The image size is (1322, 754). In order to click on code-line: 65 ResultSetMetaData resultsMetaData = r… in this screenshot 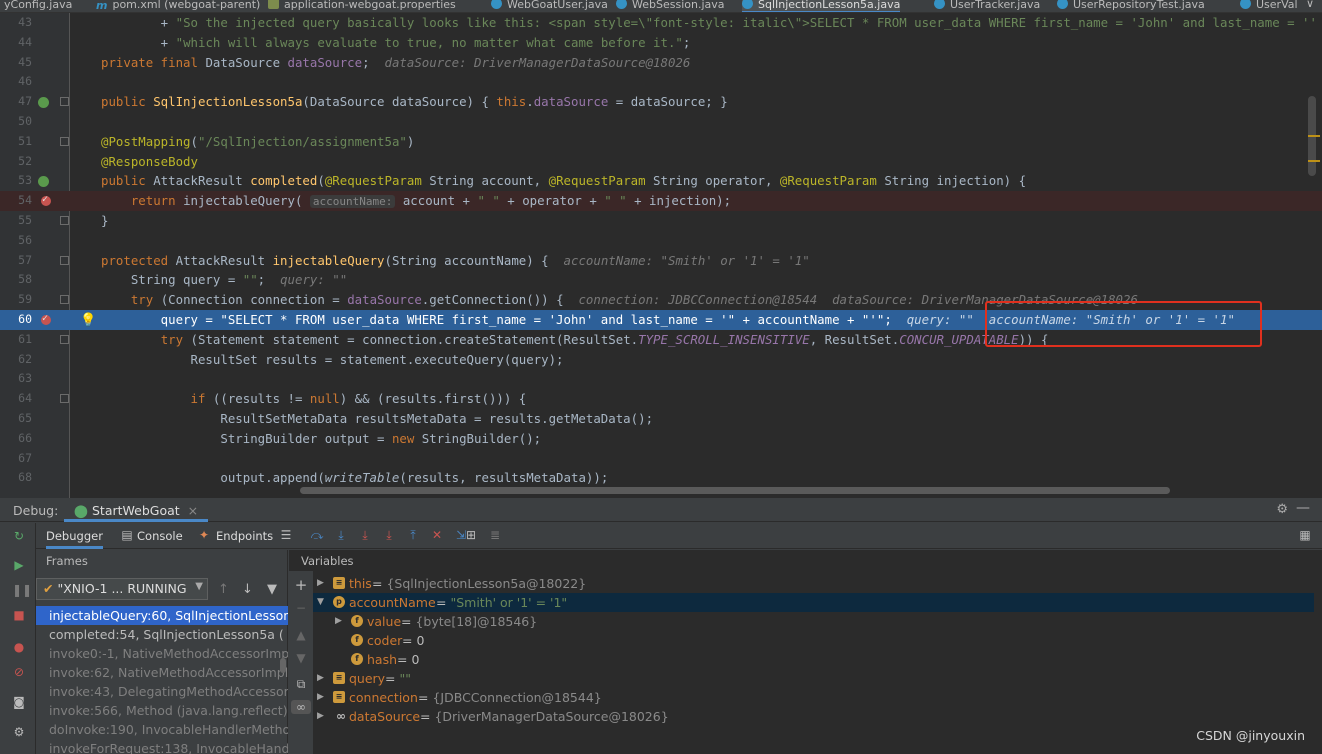, I will do `click(661, 419)`.